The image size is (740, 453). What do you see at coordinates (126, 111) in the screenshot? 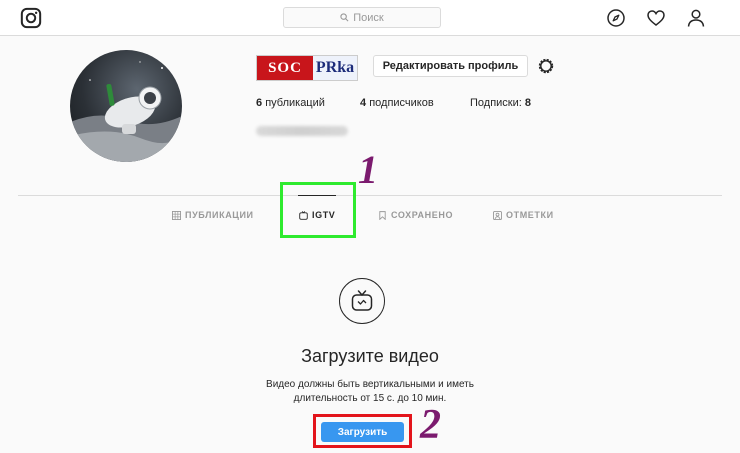
I see `avatar-image` at bounding box center [126, 111].